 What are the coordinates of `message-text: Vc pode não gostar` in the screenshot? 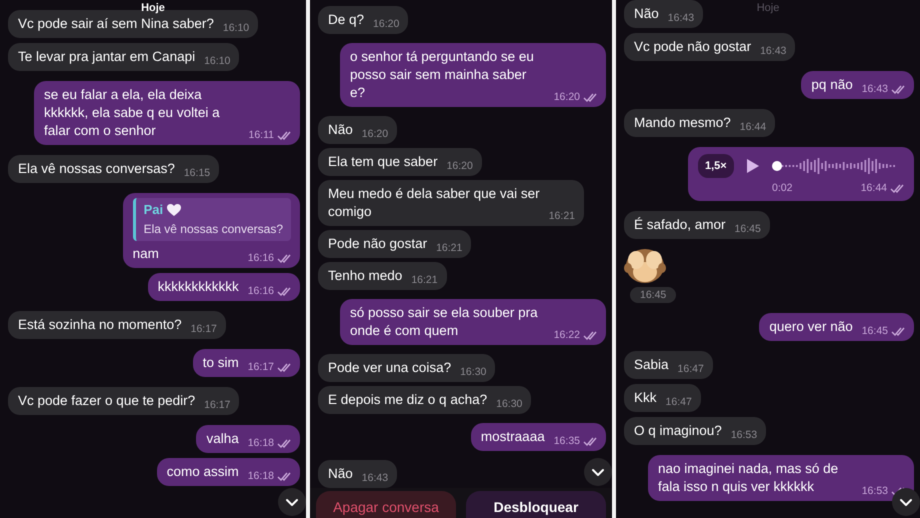 It's located at (693, 47).